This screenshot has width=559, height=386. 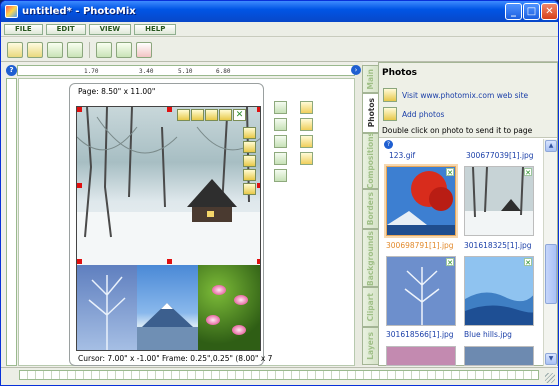 I want to click on resize-grip-icon, so click(x=550, y=378).